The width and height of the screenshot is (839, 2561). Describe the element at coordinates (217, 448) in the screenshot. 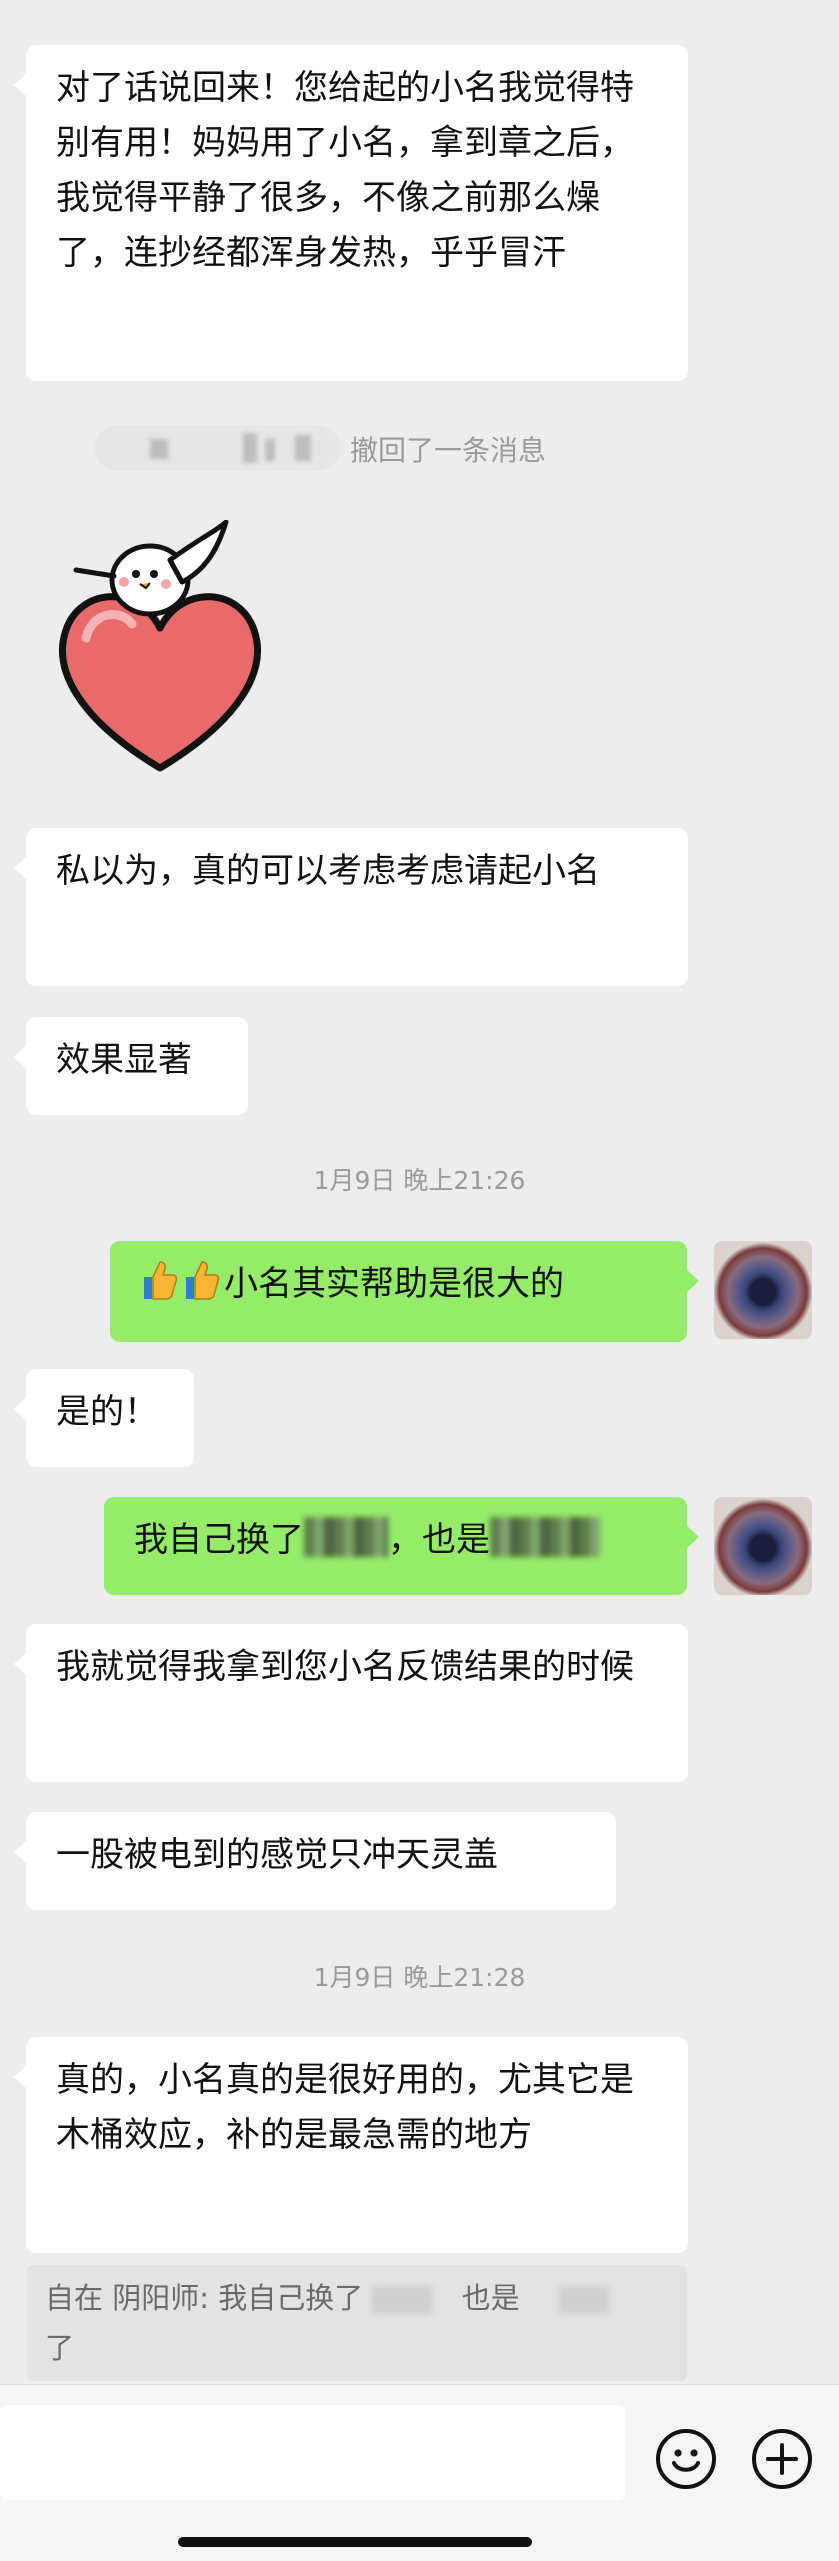

I see `blurred-sender-name` at that location.